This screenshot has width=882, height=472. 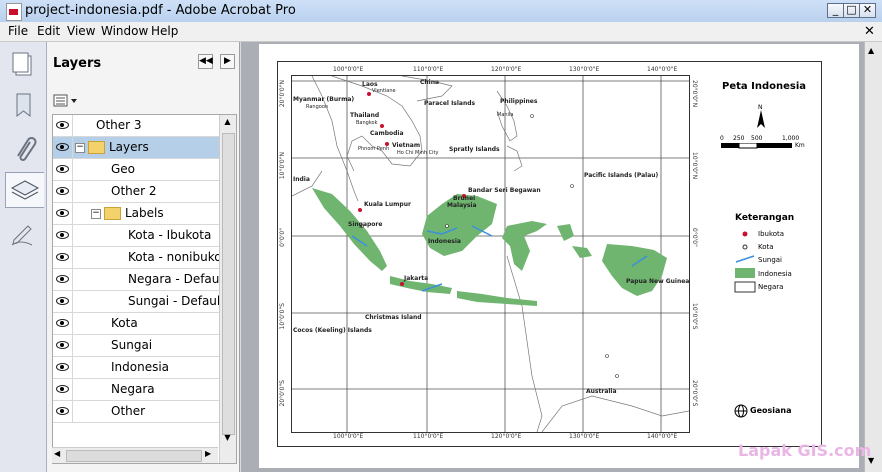 I want to click on layer-row: Kota - Ibukota, so click(x=136, y=236).